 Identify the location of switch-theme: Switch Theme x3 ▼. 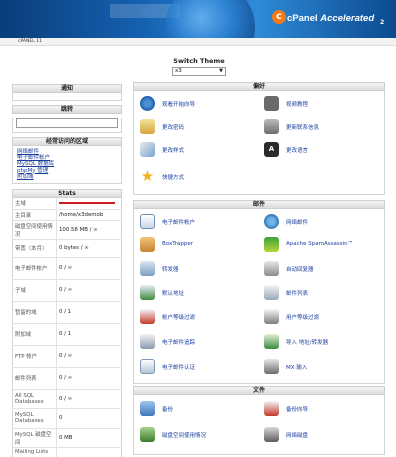
(199, 66).